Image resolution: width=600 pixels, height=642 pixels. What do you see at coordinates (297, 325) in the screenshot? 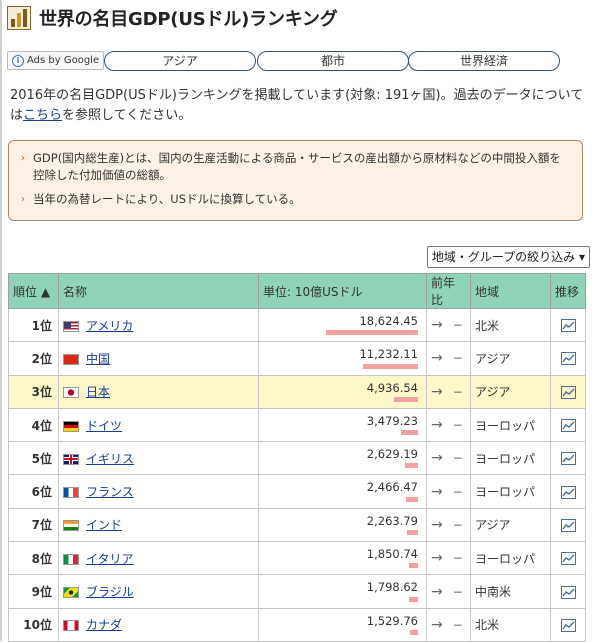
I see `table-row: 1位 アメリカ 18,624.45 → − 北米` at bounding box center [297, 325].